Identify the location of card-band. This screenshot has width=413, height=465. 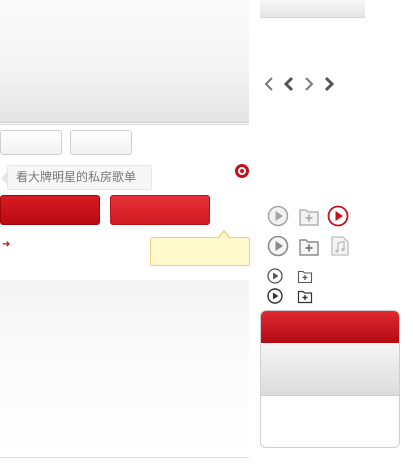
(330, 369).